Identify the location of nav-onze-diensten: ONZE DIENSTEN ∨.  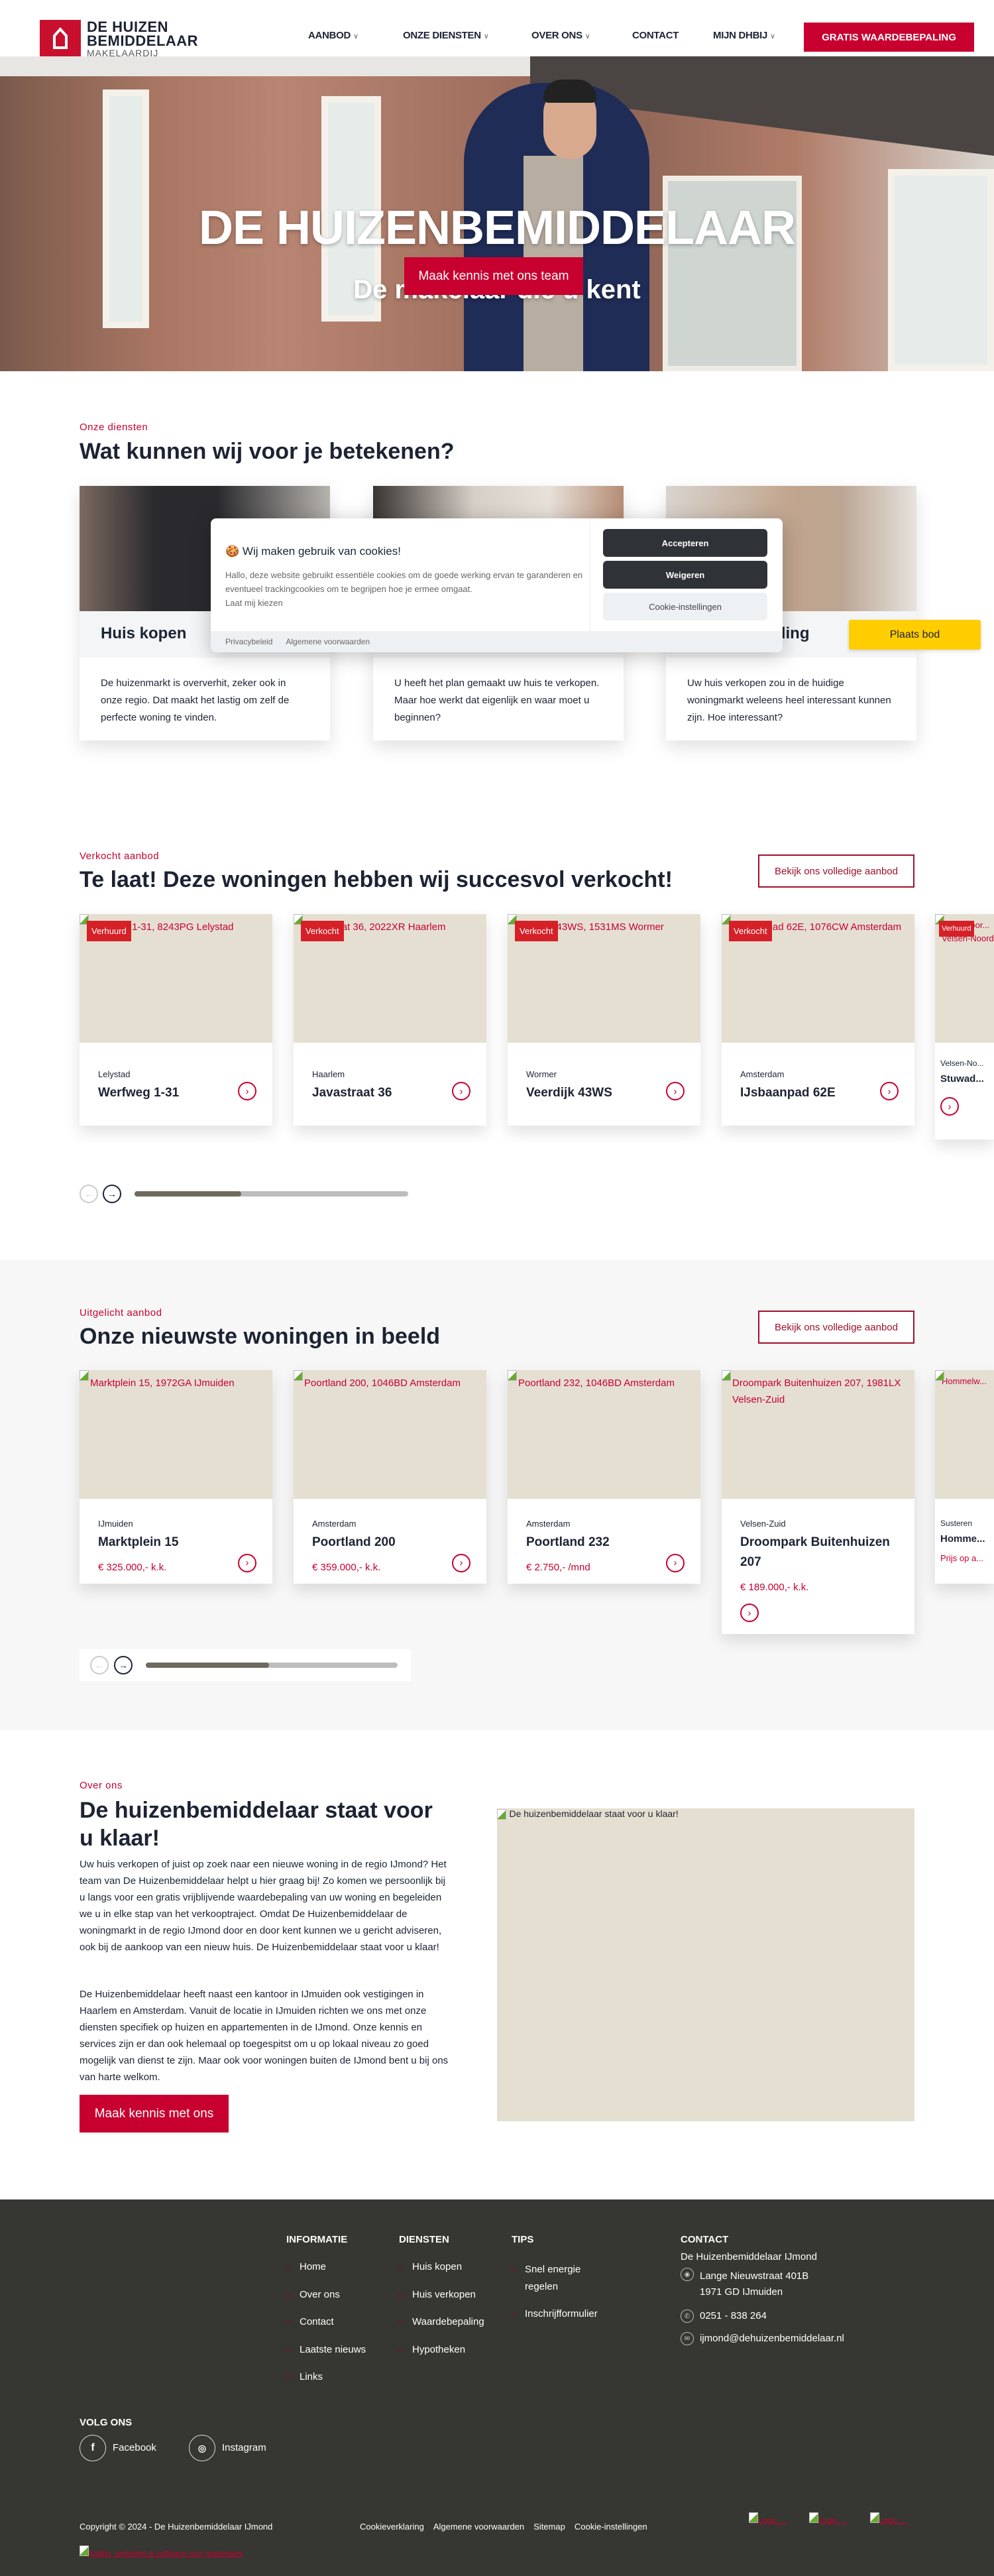
(446, 36).